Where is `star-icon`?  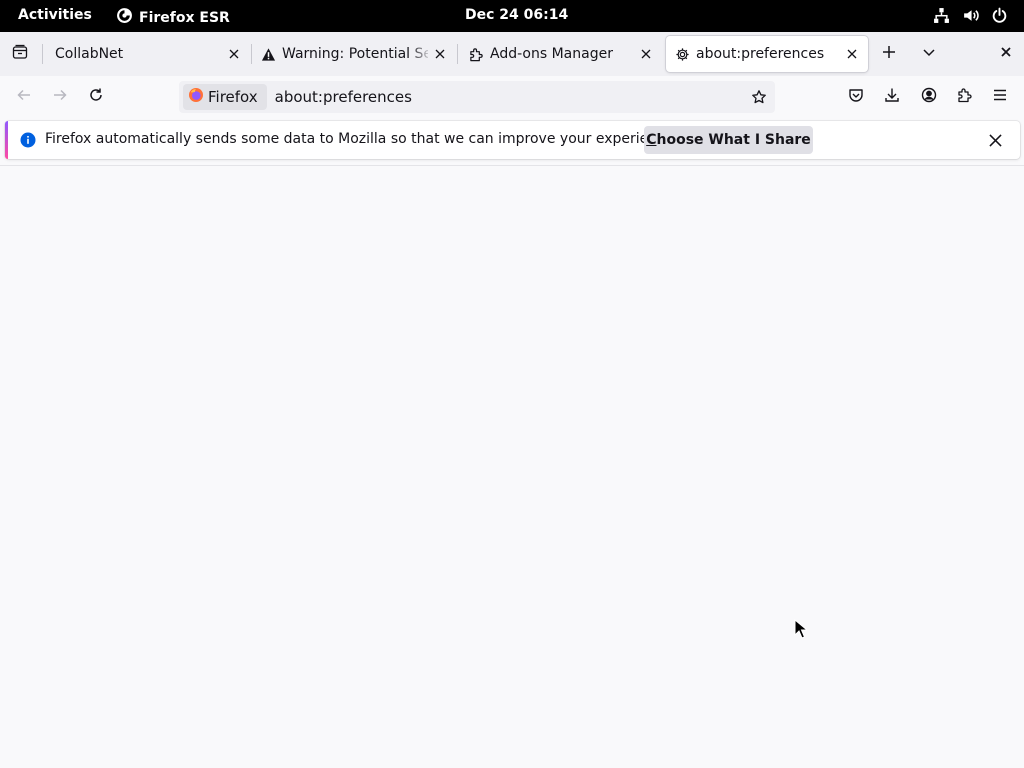 star-icon is located at coordinates (759, 97).